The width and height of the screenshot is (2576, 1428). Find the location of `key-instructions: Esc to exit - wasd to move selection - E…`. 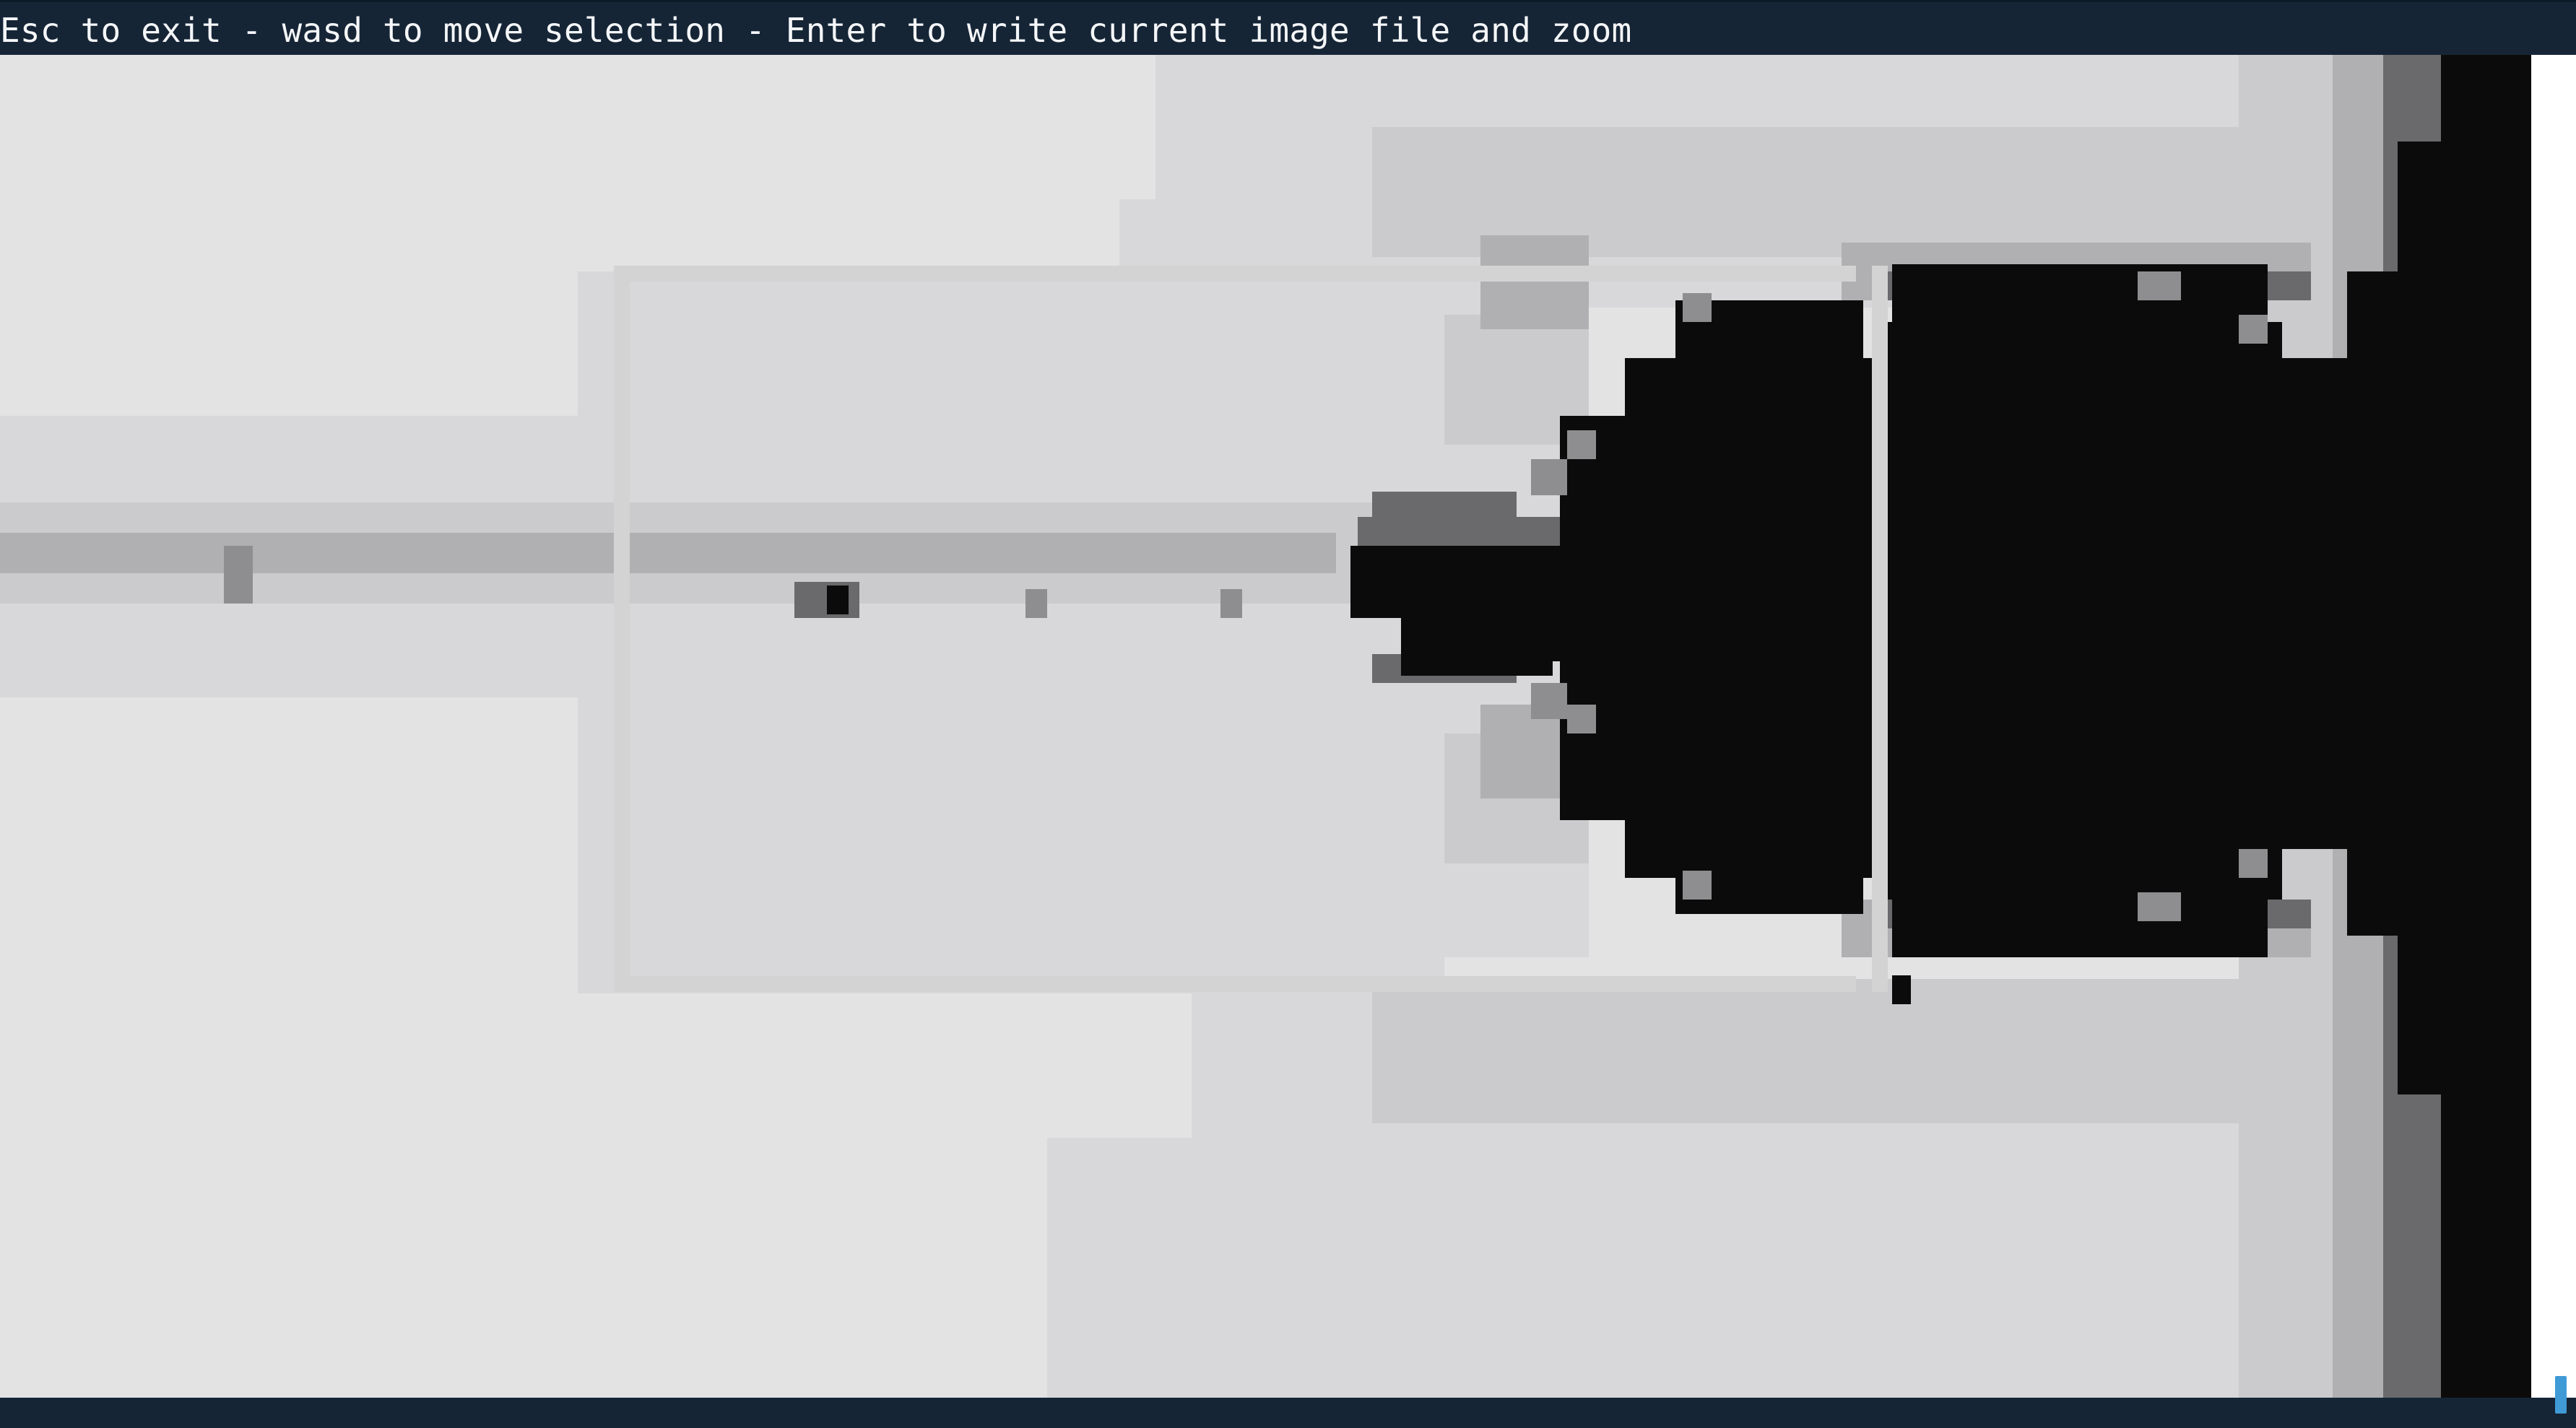

key-instructions: Esc to exit - wasd to move selection - E… is located at coordinates (816, 30).